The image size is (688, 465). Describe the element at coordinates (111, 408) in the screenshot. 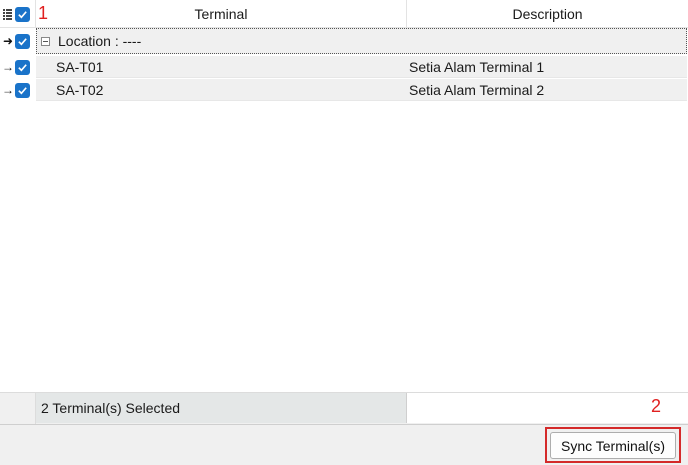

I see `selection-summary: 2 Terminal(s) Selected` at that location.